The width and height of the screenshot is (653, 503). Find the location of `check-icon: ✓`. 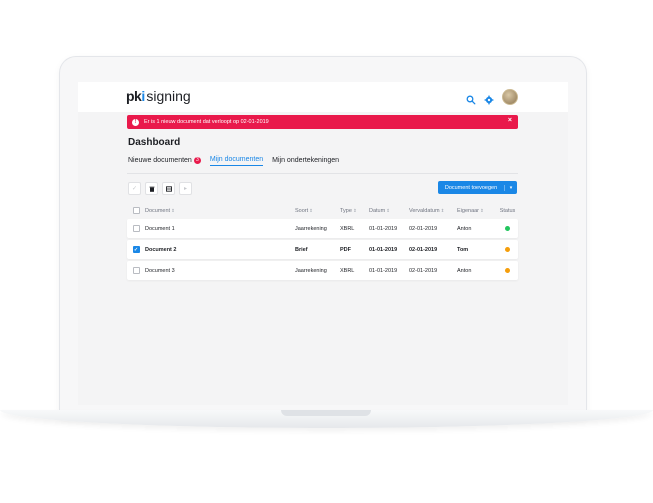

check-icon: ✓ is located at coordinates (134, 189).